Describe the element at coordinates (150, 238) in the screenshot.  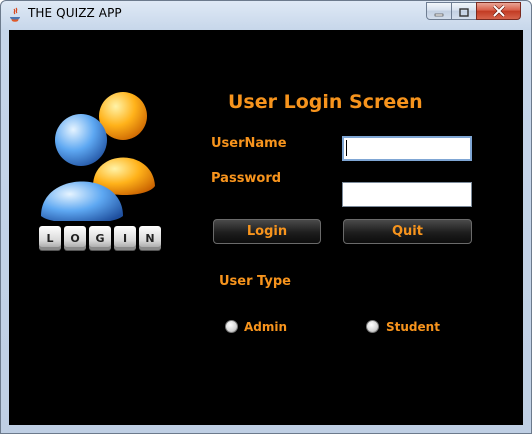
I see `logo-key: N` at that location.